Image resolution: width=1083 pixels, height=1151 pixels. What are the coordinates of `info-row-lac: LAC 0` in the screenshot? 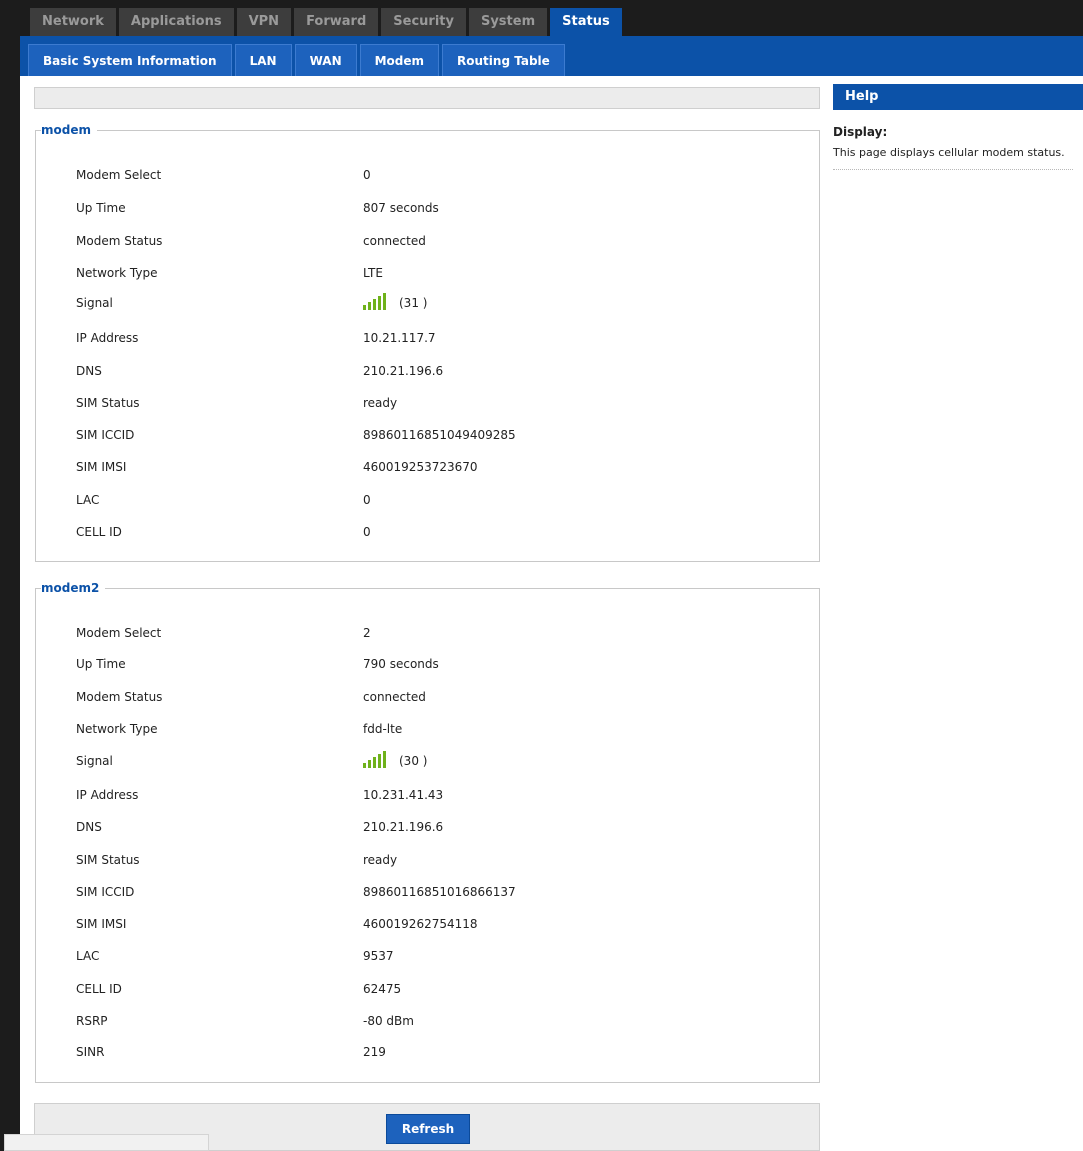 It's located at (426, 502).